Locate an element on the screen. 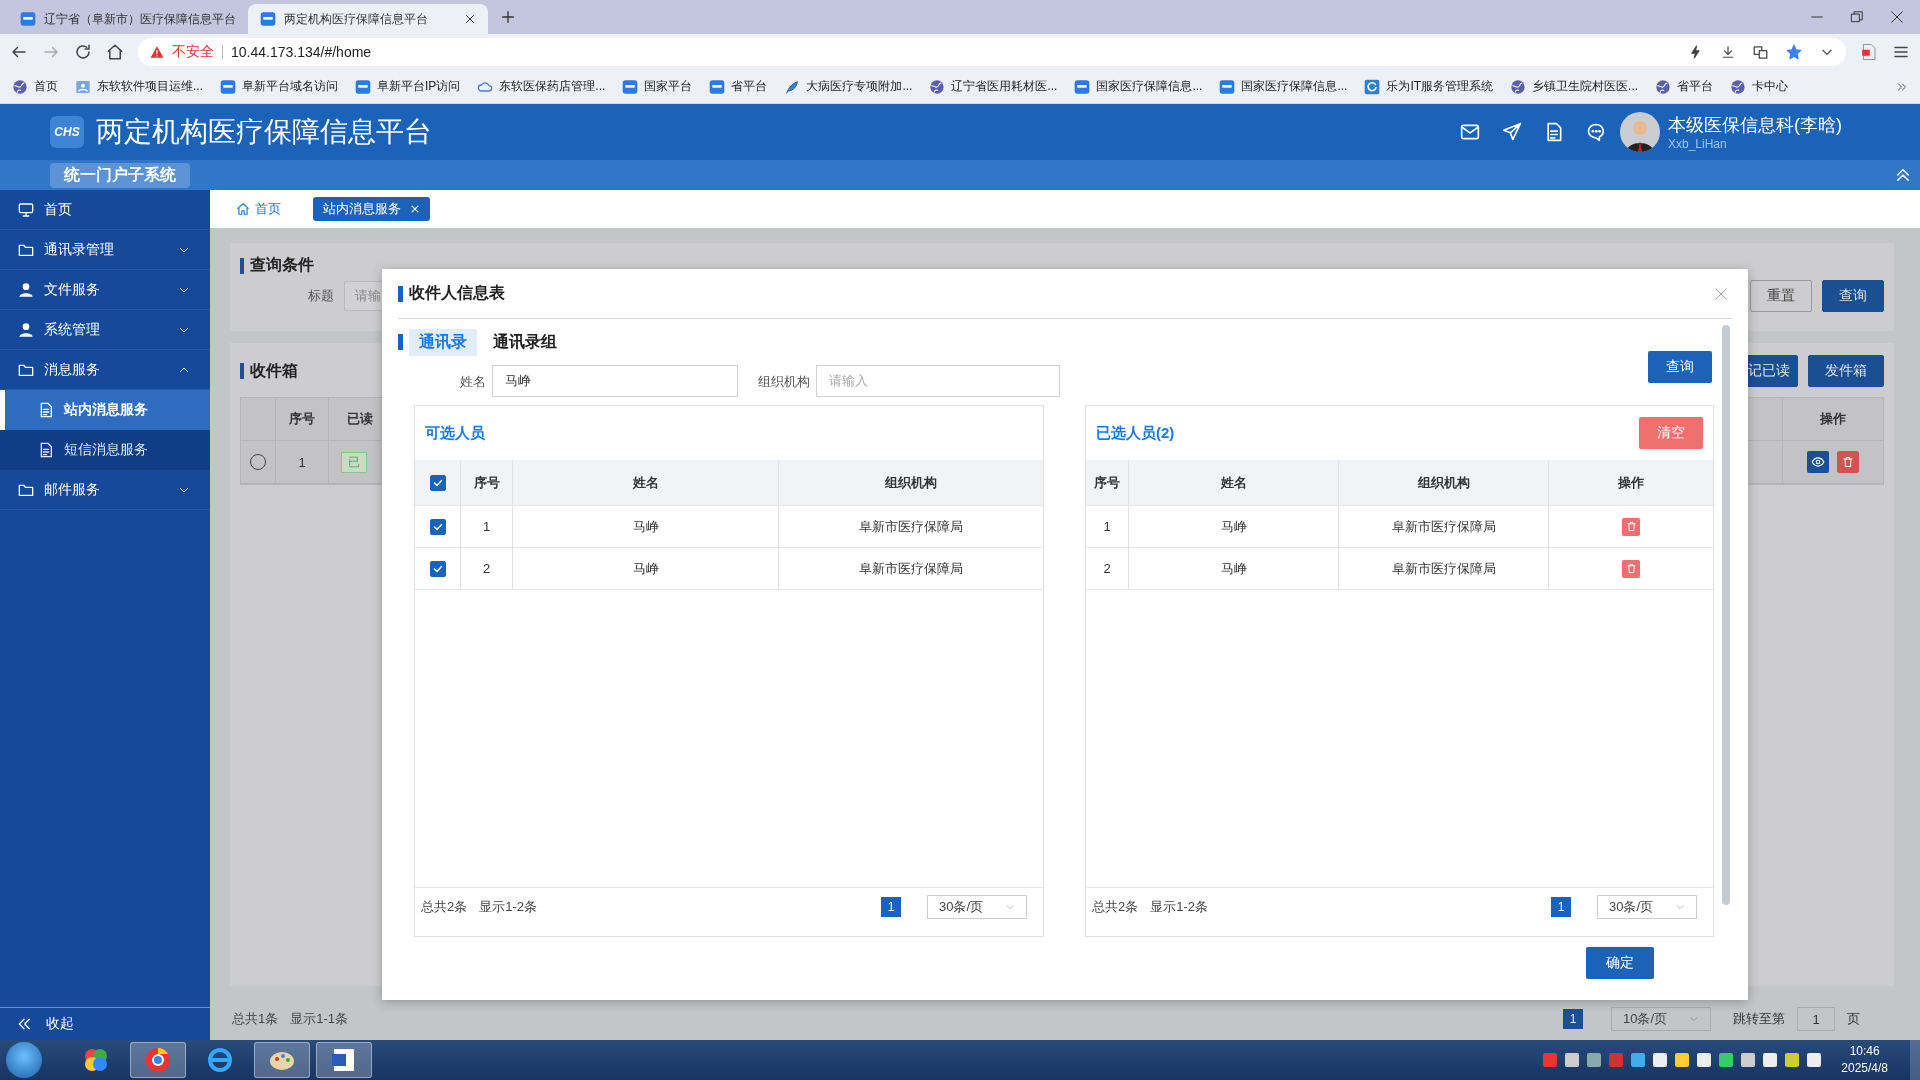  collapse-up-icon is located at coordinates (1903, 175).